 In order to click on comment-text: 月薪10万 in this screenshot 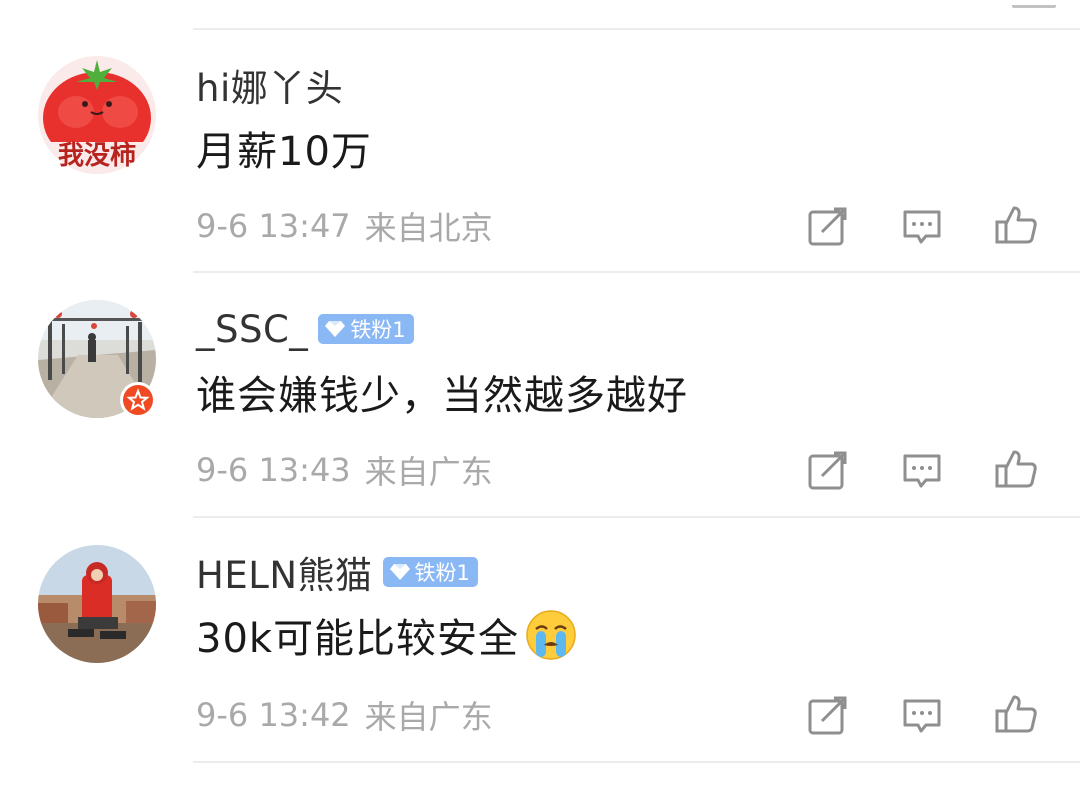, I will do `click(284, 148)`.